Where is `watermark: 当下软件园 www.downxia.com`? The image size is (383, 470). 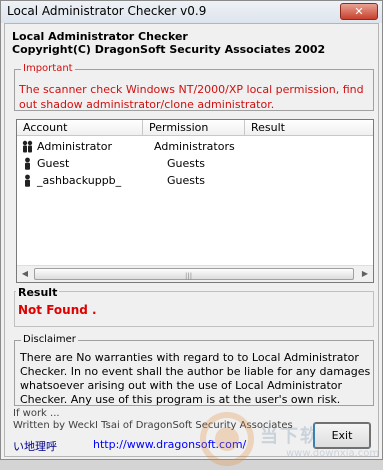
watermark: 当下软件园 www.downxia.com is located at coordinates (289, 441).